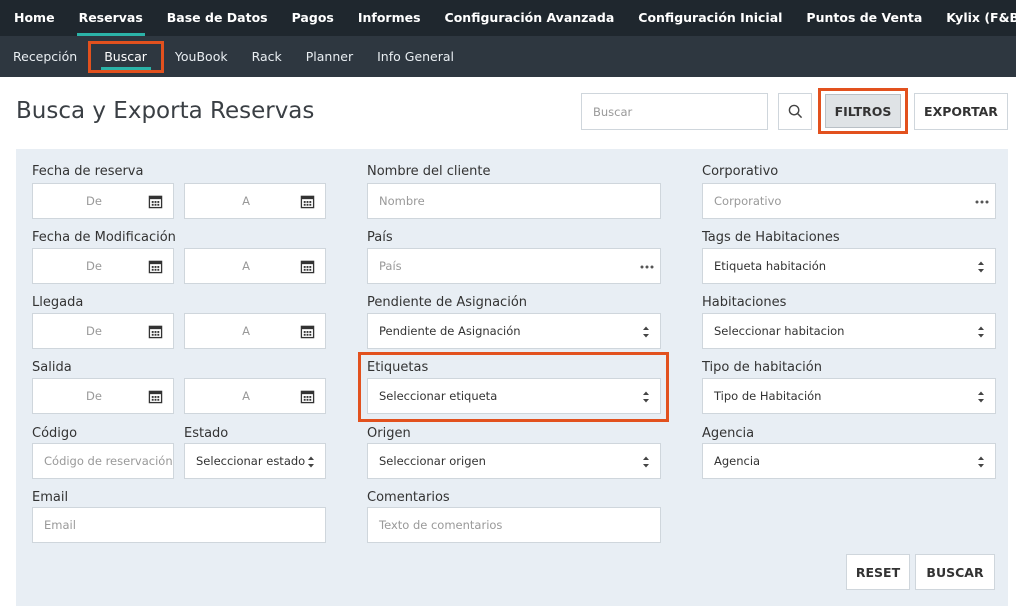 This screenshot has width=1016, height=609. I want to click on subnav-info-general: Info General, so click(415, 56).